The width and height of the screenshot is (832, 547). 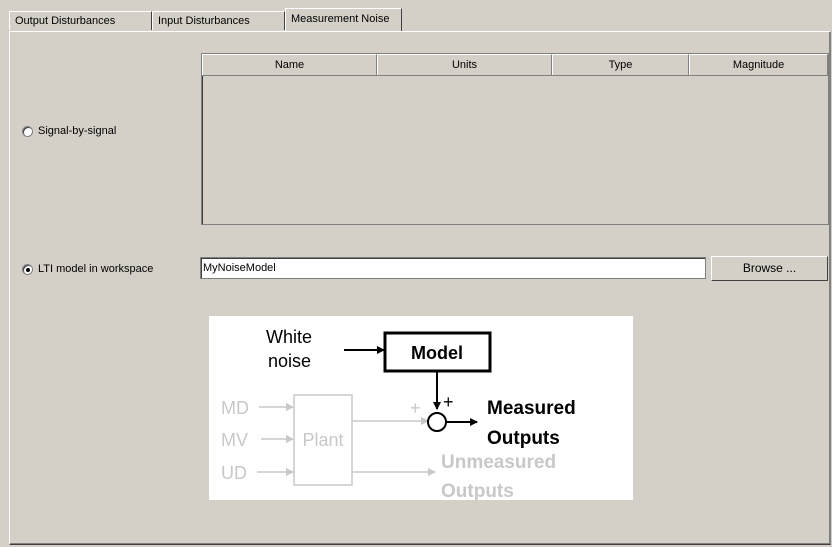 What do you see at coordinates (234, 473) in the screenshot?
I see `ud-label: UD` at bounding box center [234, 473].